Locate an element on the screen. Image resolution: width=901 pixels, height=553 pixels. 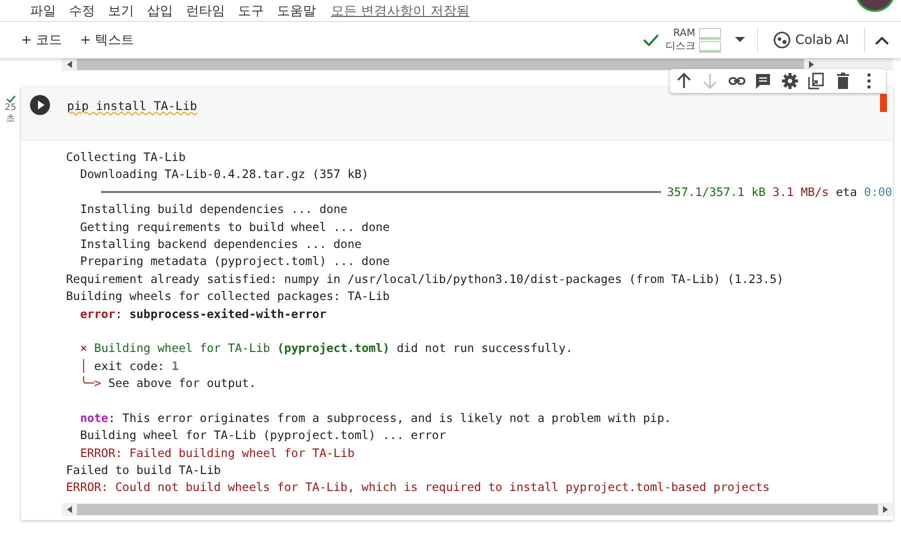
output-line: Collecting TA-Lib is located at coordinates (126, 157).